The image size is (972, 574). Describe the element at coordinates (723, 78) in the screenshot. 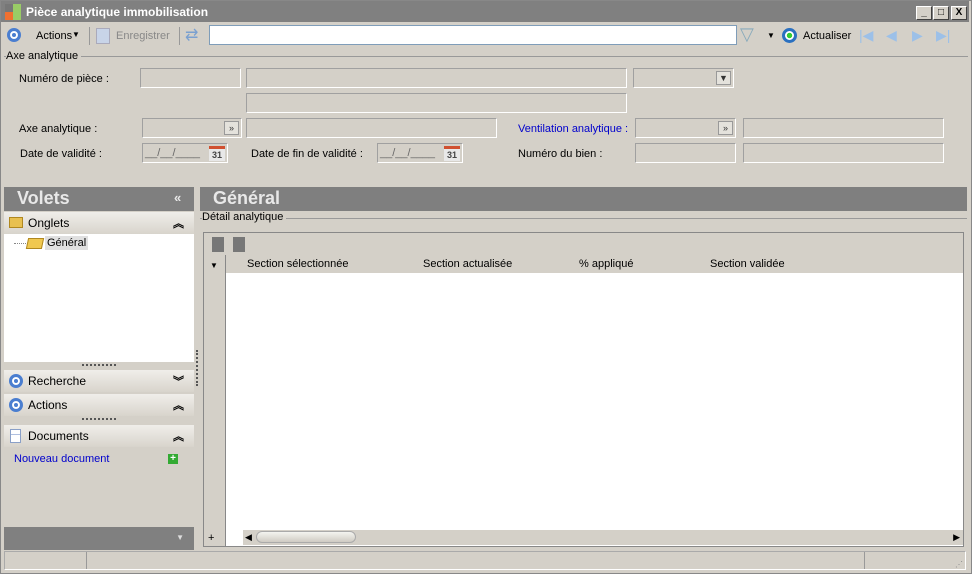

I see `chevron-down-icon: ▼` at that location.